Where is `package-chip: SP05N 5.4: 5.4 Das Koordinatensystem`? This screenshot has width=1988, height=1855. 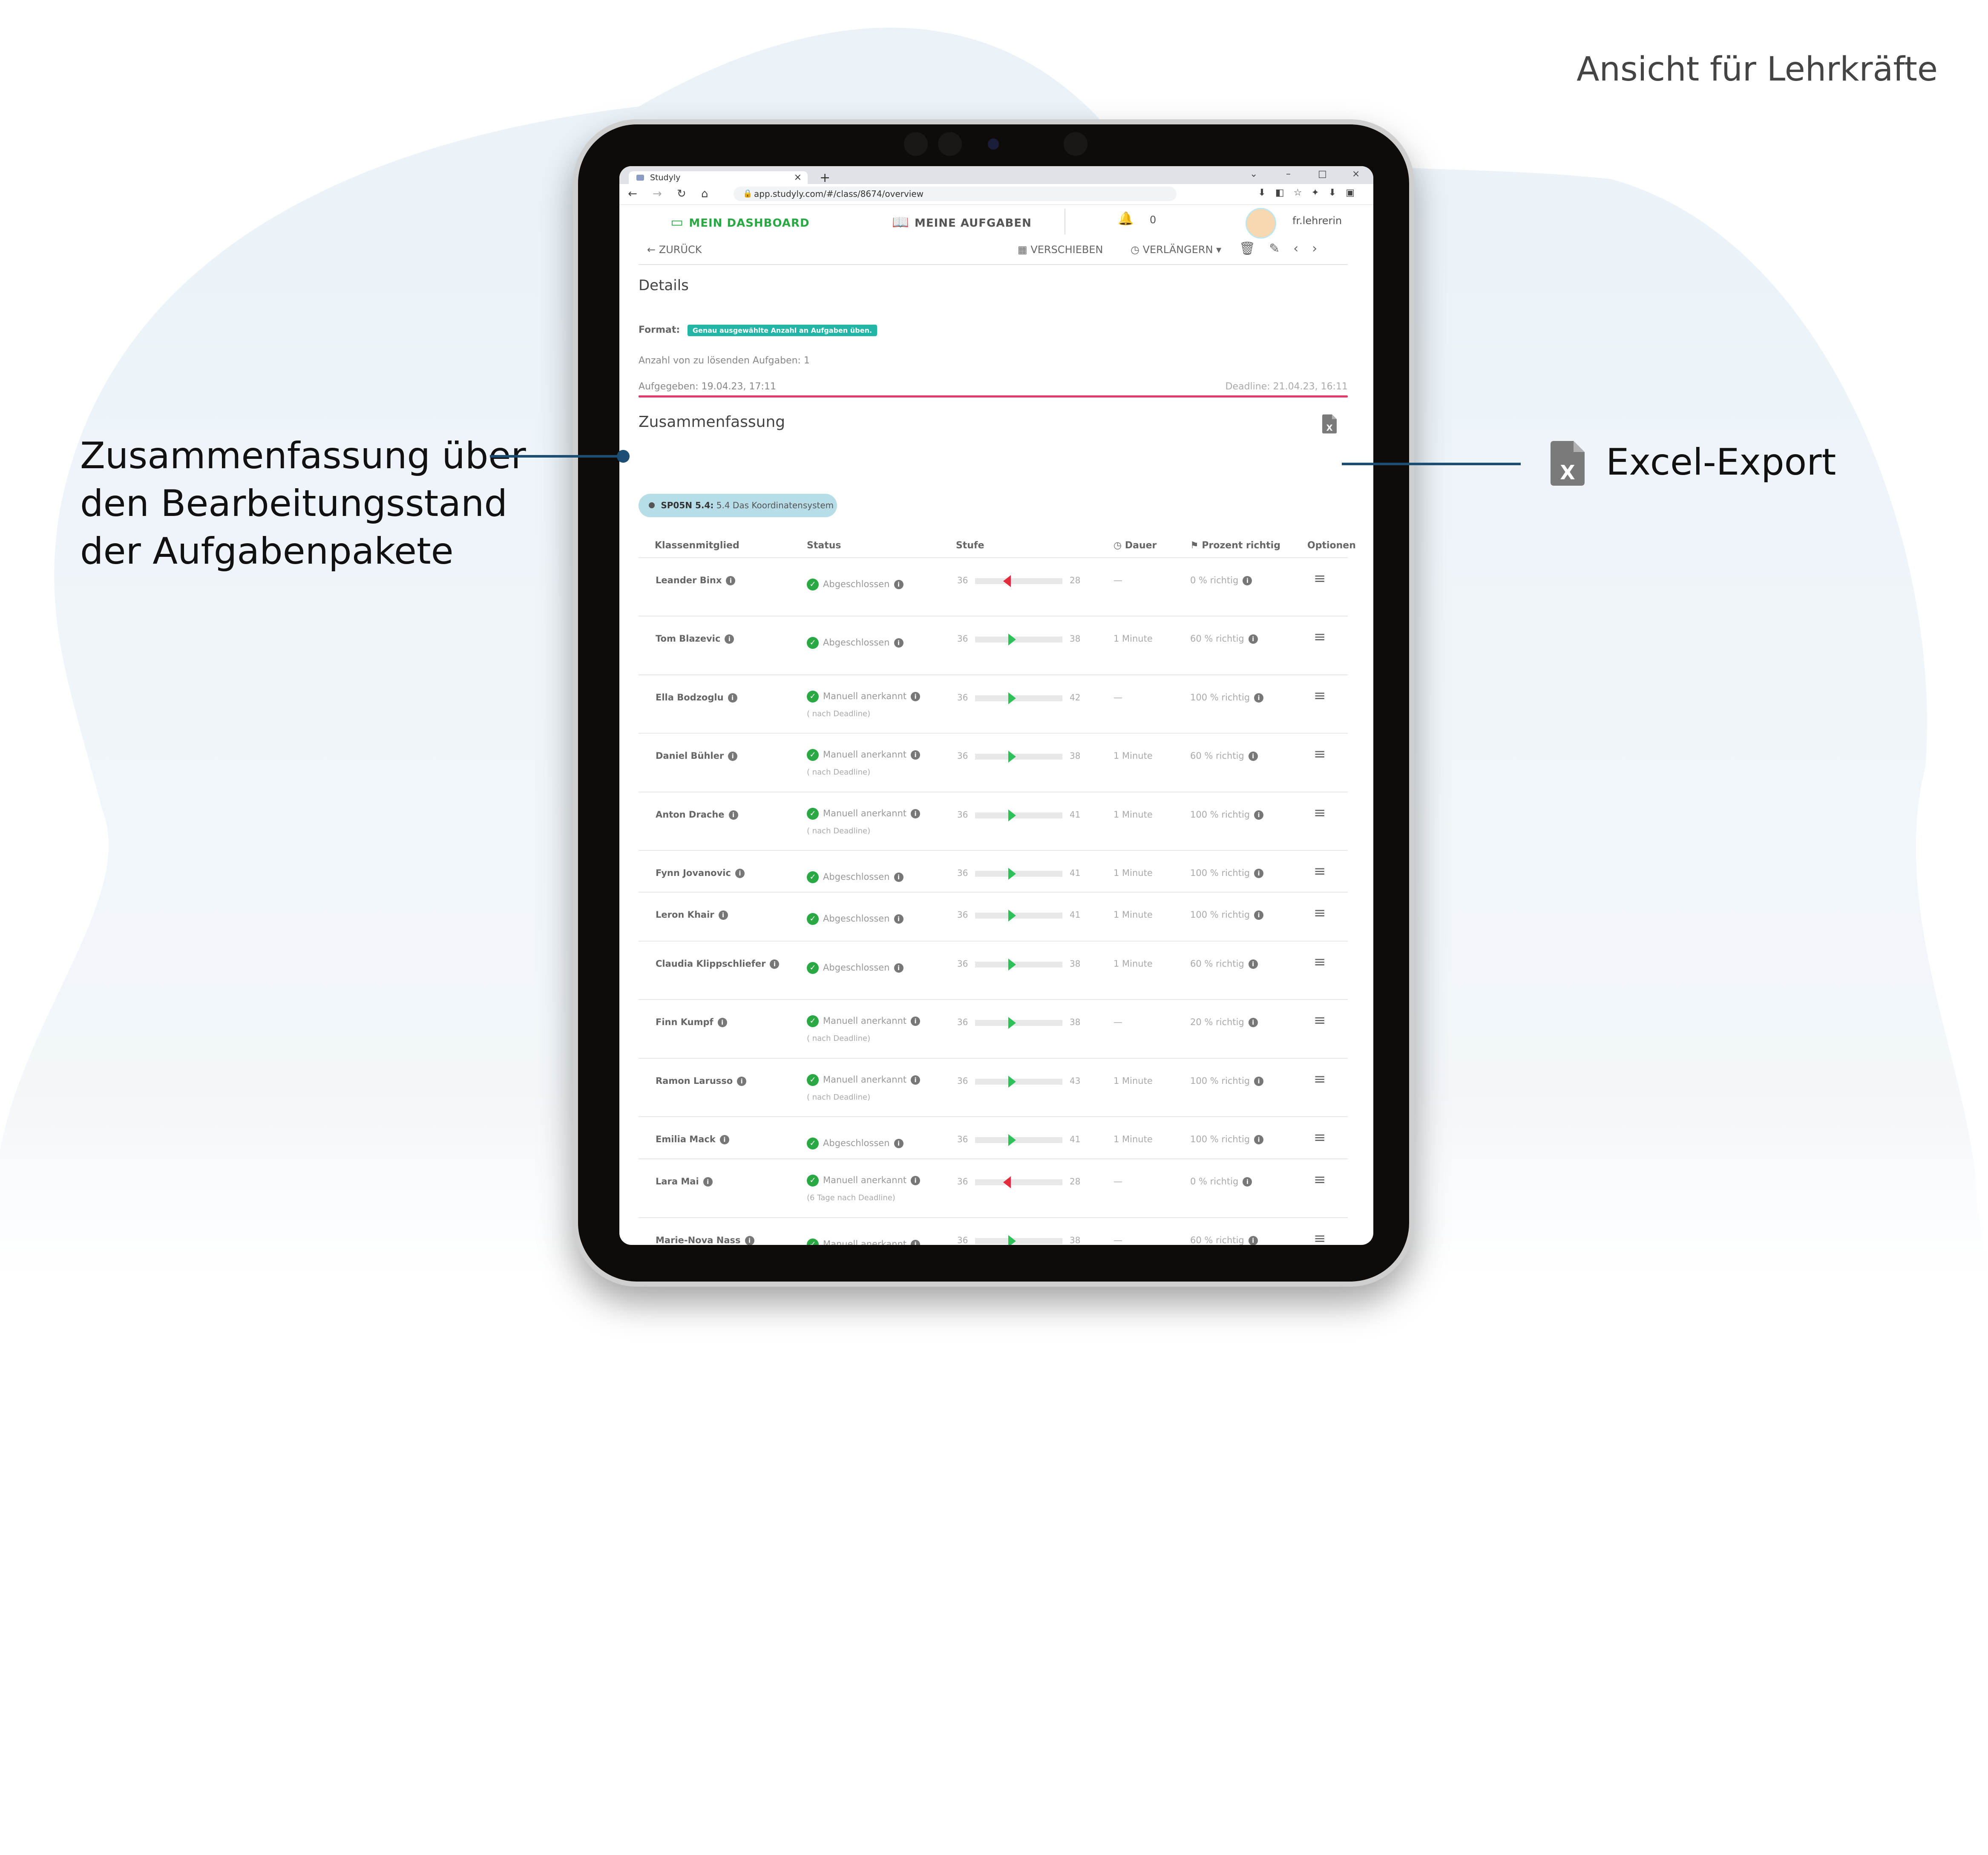
package-chip: SP05N 5.4: 5.4 Das Koordinatensystem is located at coordinates (738, 505).